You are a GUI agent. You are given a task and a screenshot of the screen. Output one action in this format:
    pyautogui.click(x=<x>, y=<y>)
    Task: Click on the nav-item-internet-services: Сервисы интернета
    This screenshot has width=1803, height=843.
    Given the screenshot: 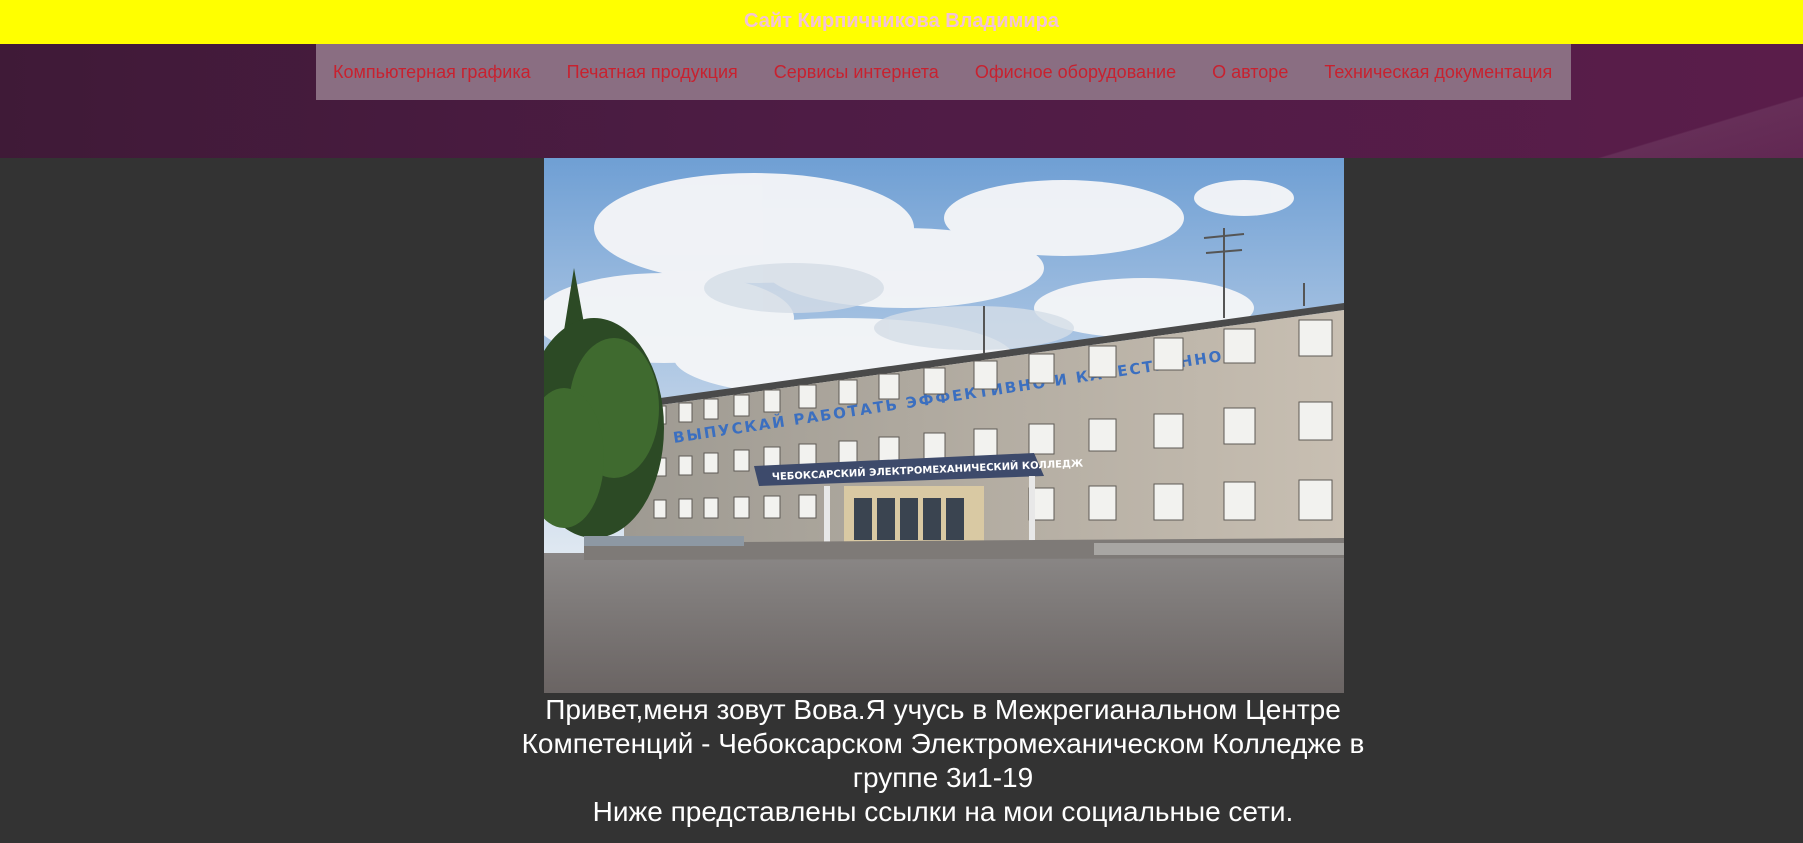 What is the action you would take?
    pyautogui.click(x=856, y=72)
    